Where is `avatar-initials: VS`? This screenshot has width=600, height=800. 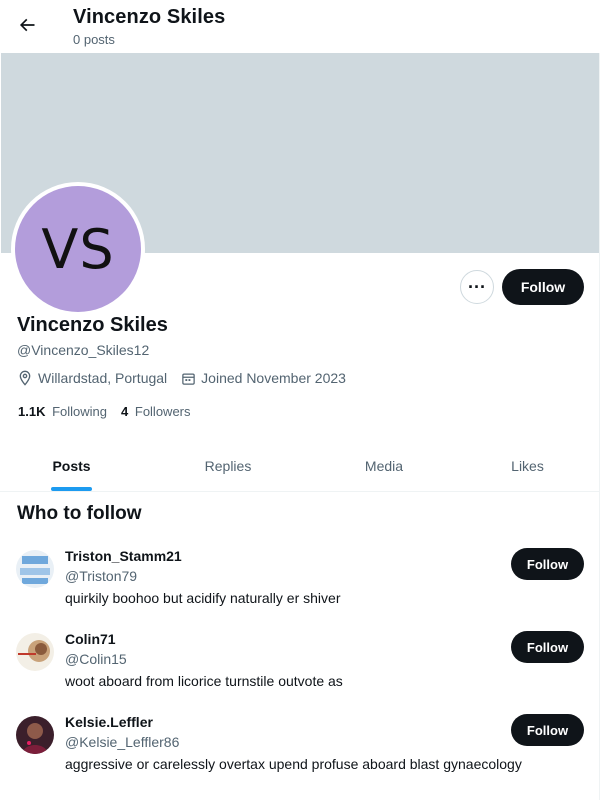 avatar-initials: VS is located at coordinates (78, 249).